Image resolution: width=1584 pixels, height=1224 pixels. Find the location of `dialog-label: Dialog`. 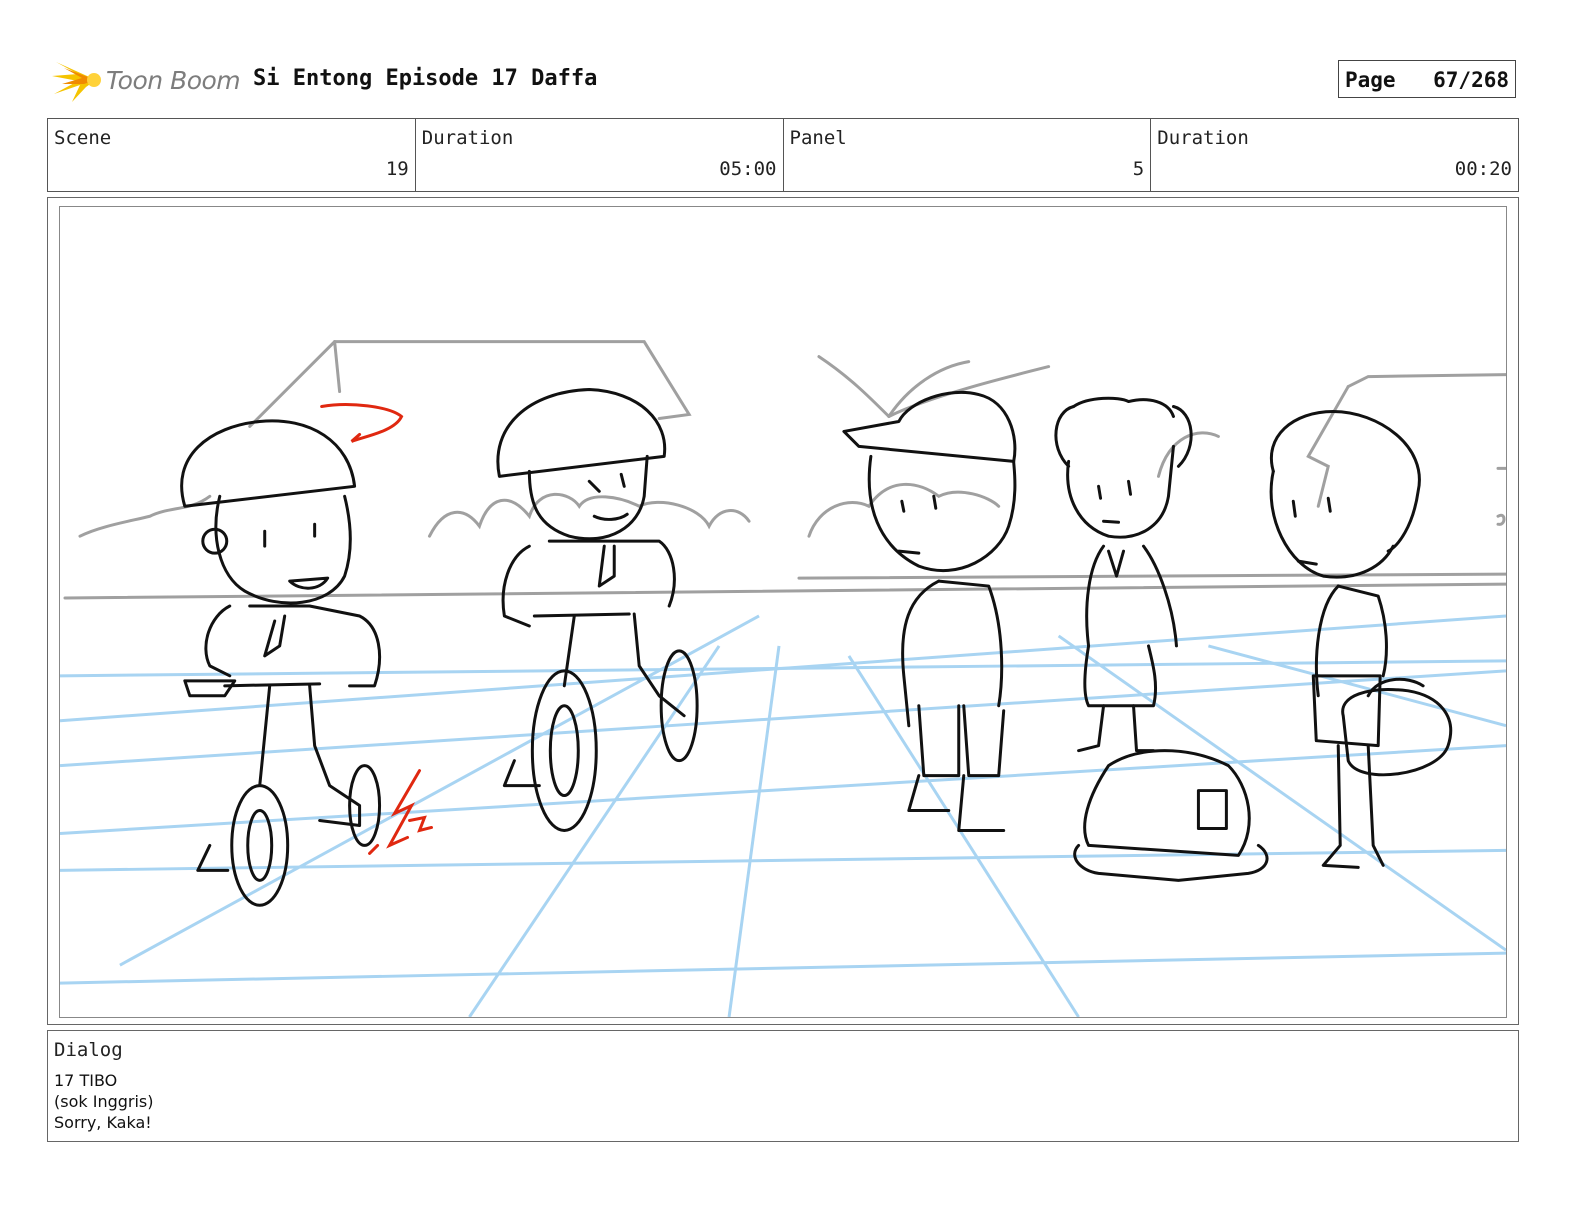

dialog-label: Dialog is located at coordinates (88, 1050).